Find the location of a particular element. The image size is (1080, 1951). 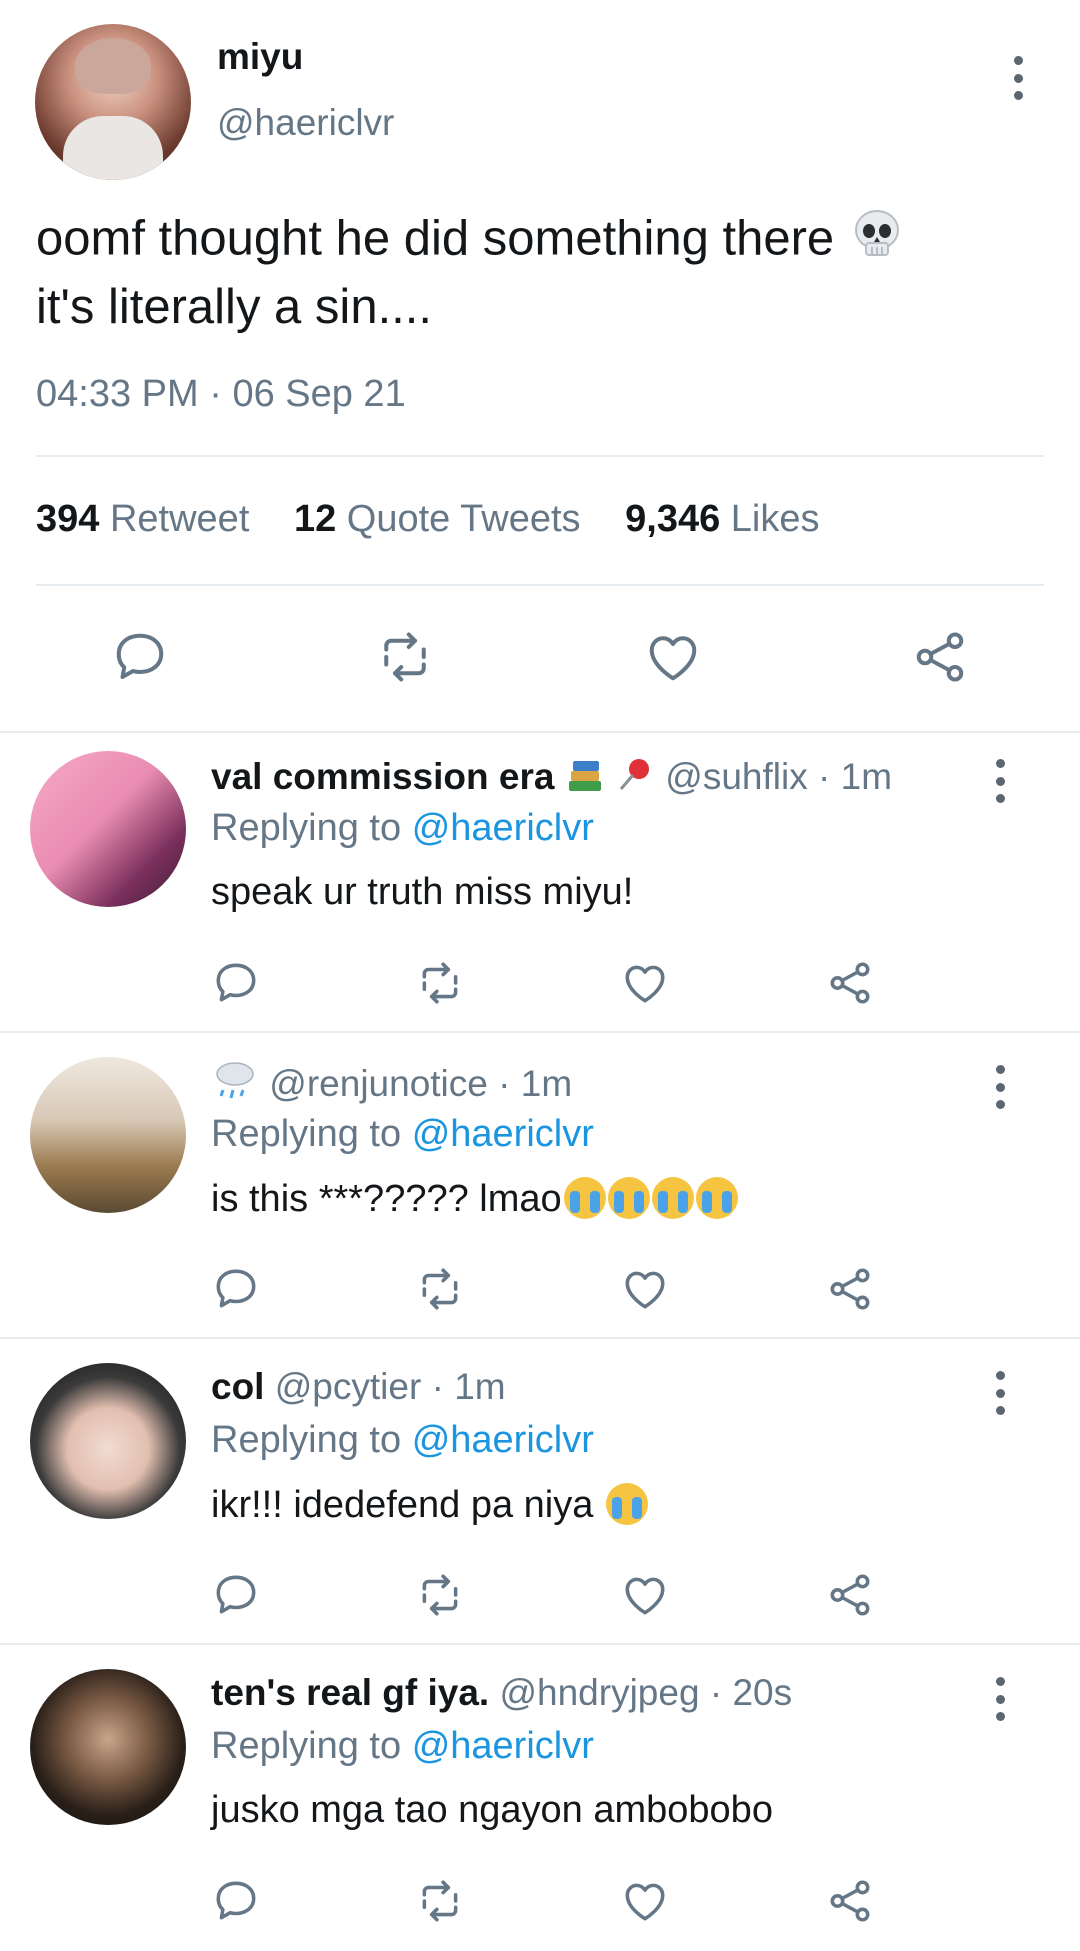

reply-author-handle: @hndryjpeg is located at coordinates (599, 1692).